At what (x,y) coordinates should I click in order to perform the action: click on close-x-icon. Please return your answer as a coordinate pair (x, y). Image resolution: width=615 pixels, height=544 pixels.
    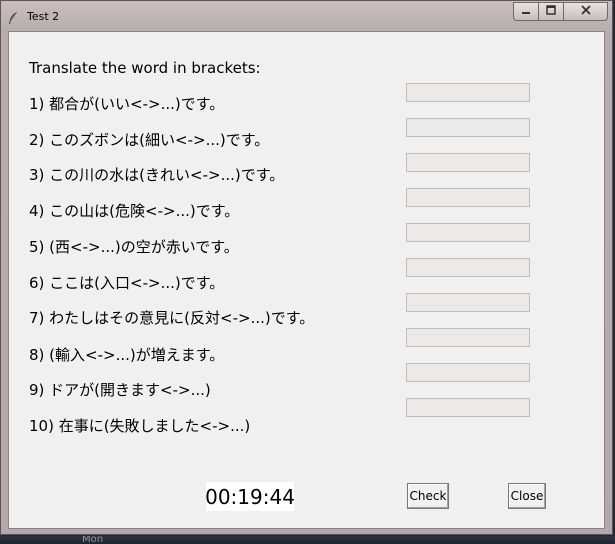
    Looking at the image, I should click on (586, 11).